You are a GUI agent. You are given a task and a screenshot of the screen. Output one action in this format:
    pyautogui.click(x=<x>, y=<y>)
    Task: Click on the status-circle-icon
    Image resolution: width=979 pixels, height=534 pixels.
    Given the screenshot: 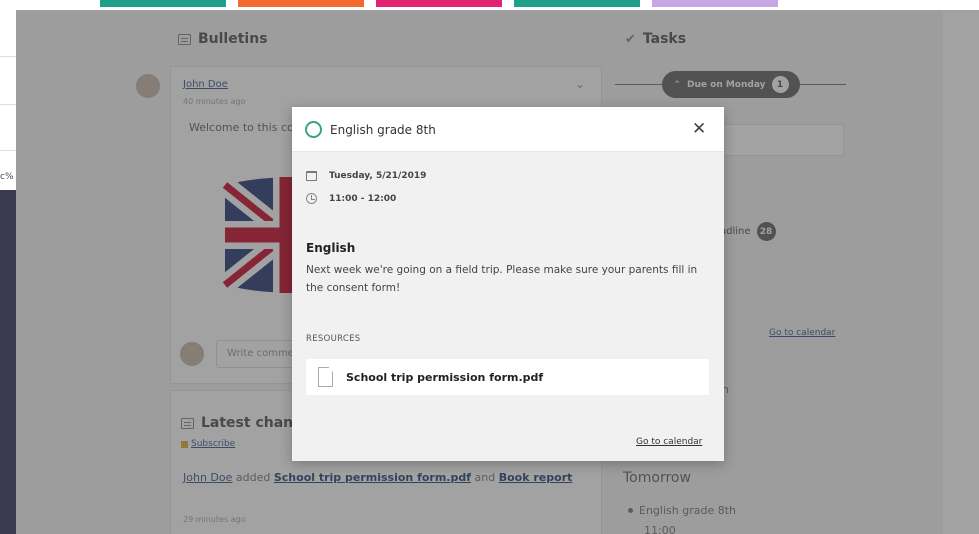 What is the action you would take?
    pyautogui.click(x=313, y=129)
    